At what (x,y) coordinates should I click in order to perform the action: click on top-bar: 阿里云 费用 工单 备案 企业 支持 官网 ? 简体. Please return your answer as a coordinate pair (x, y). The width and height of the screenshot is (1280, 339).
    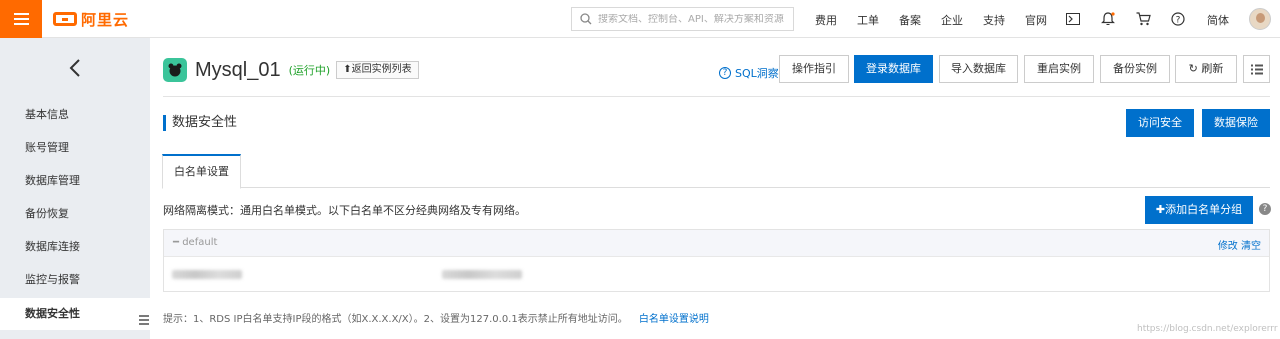
    Looking at the image, I should click on (640, 19).